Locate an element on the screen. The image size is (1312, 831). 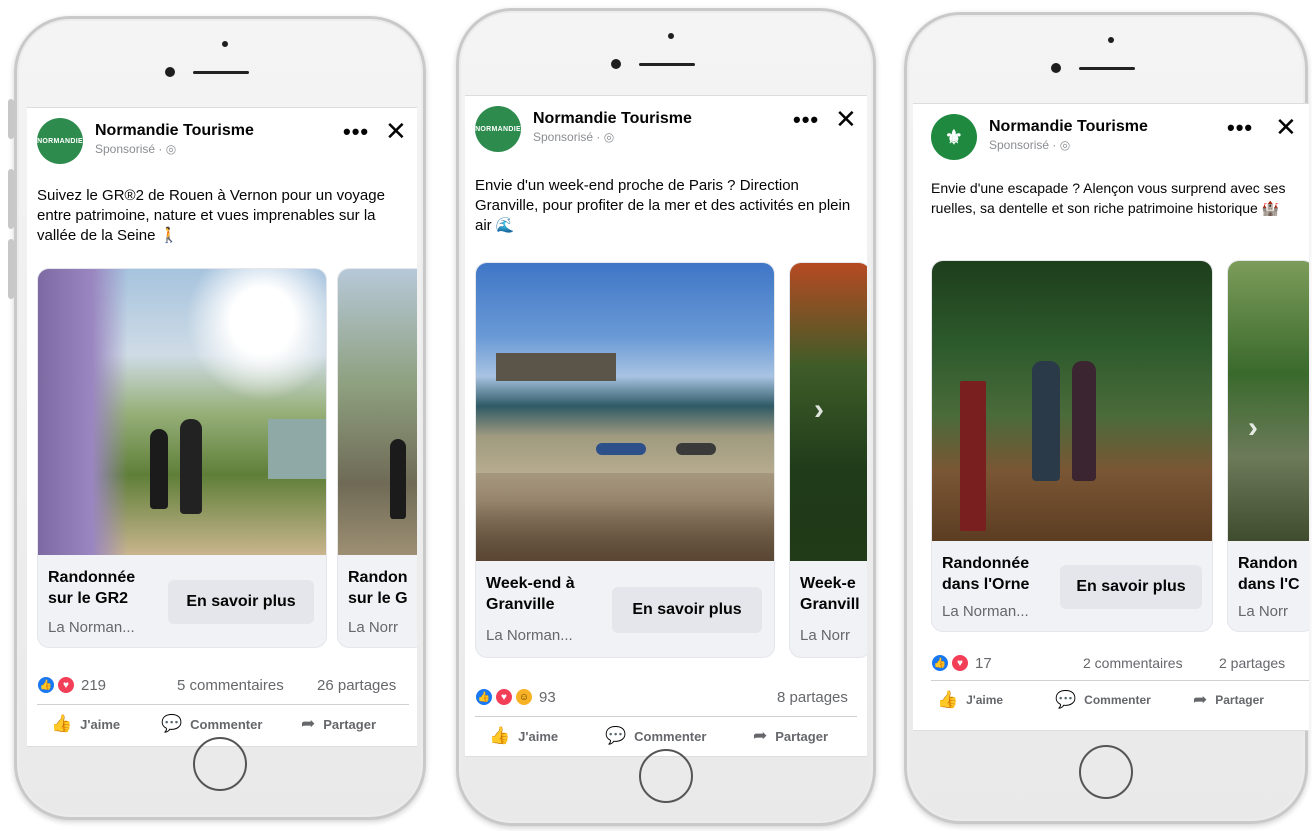
card-title: Randonnée sur le GR2 is located at coordinates (92, 588).